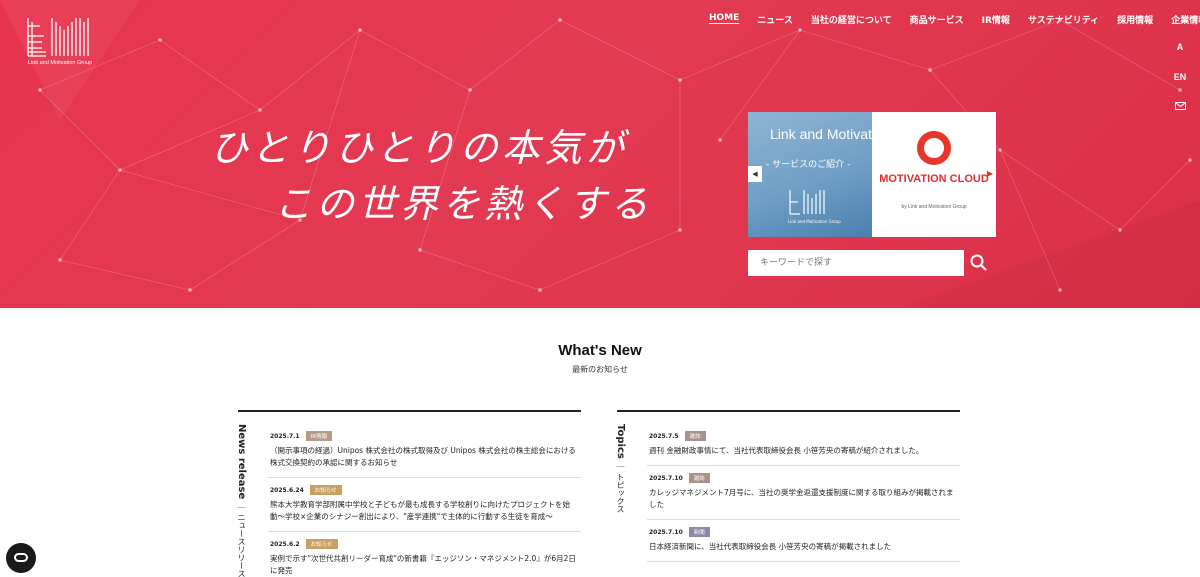  Describe the element at coordinates (620, 468) in the screenshot. I see `topics-label: Topics ｜ トピックス` at that location.